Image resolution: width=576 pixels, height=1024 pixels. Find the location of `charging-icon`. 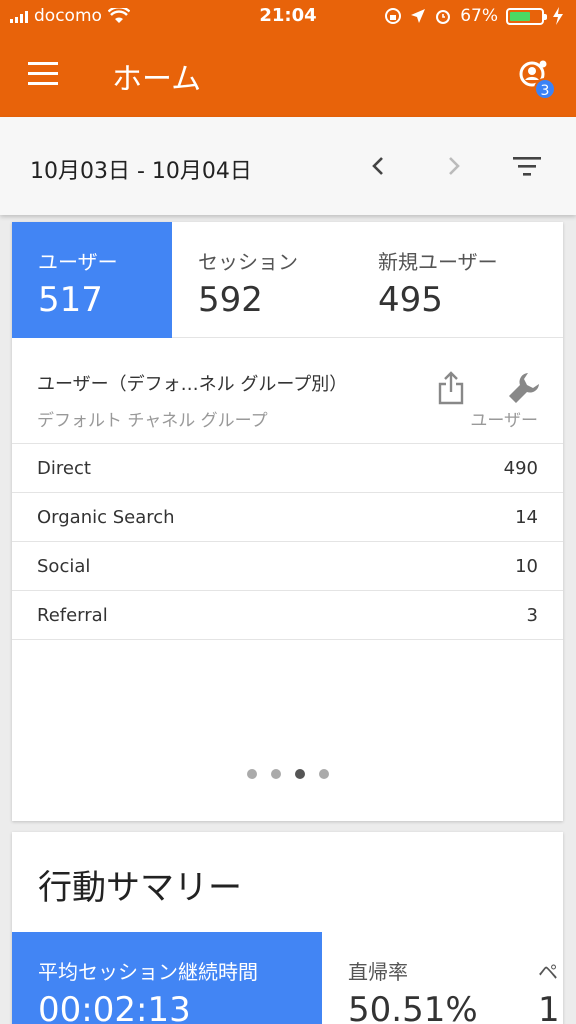

charging-icon is located at coordinates (558, 16).